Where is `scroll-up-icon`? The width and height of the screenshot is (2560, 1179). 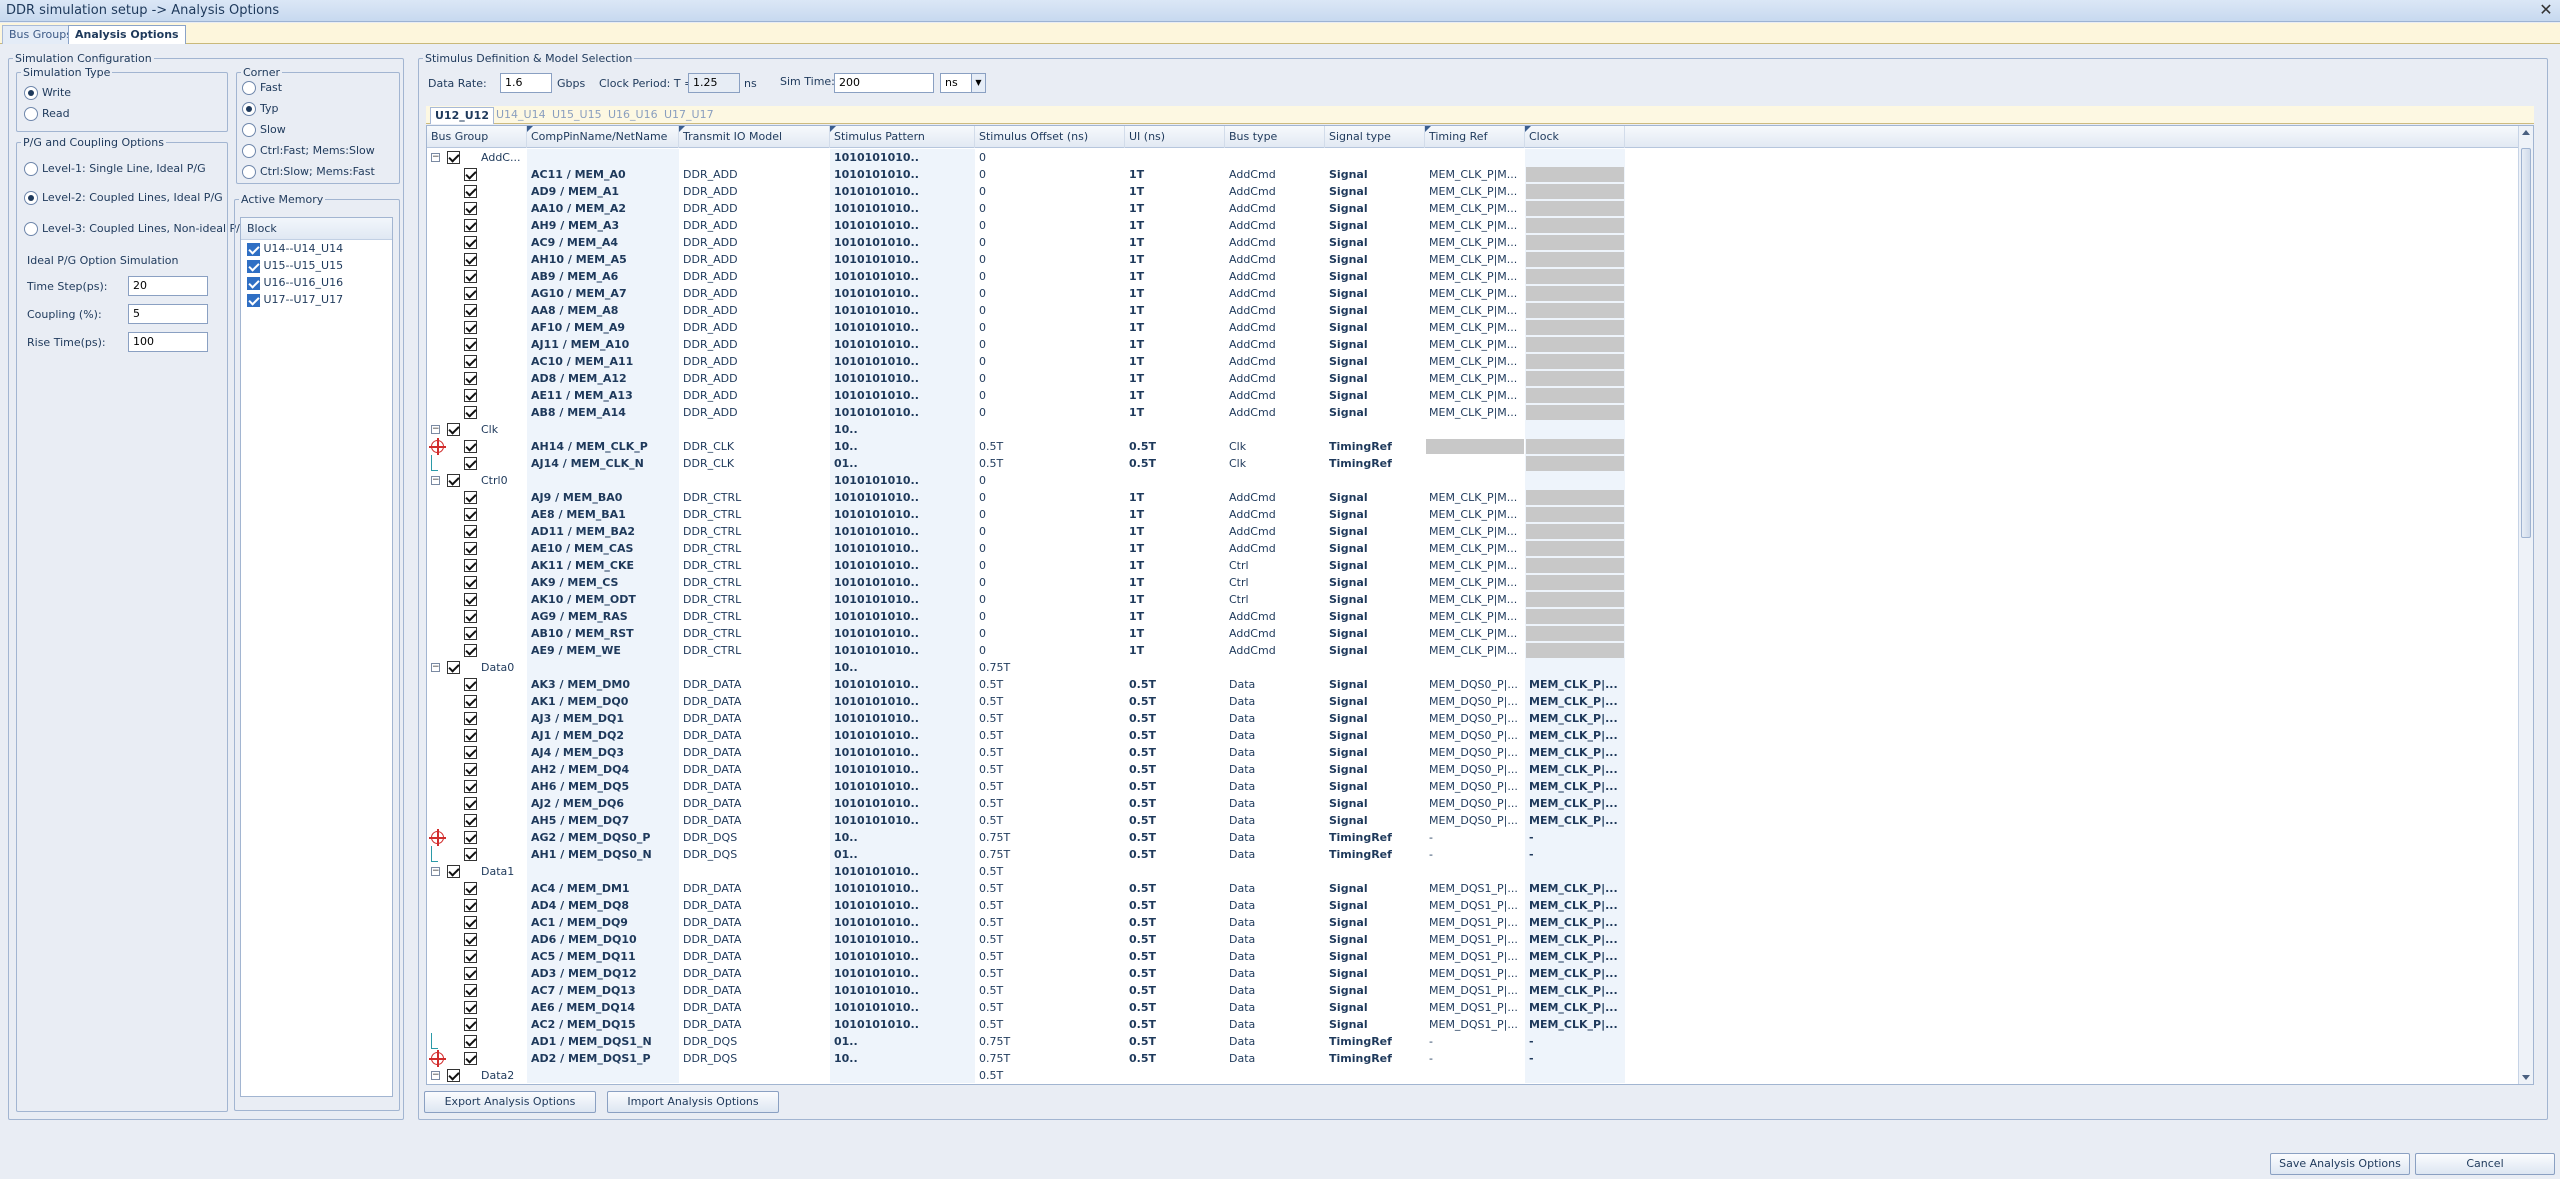
scroll-up-icon is located at coordinates (2526, 132).